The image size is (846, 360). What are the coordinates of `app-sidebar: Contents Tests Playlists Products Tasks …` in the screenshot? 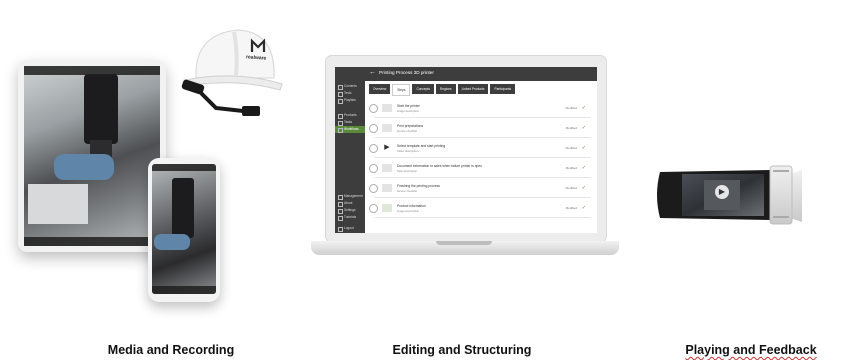 It's located at (350, 150).